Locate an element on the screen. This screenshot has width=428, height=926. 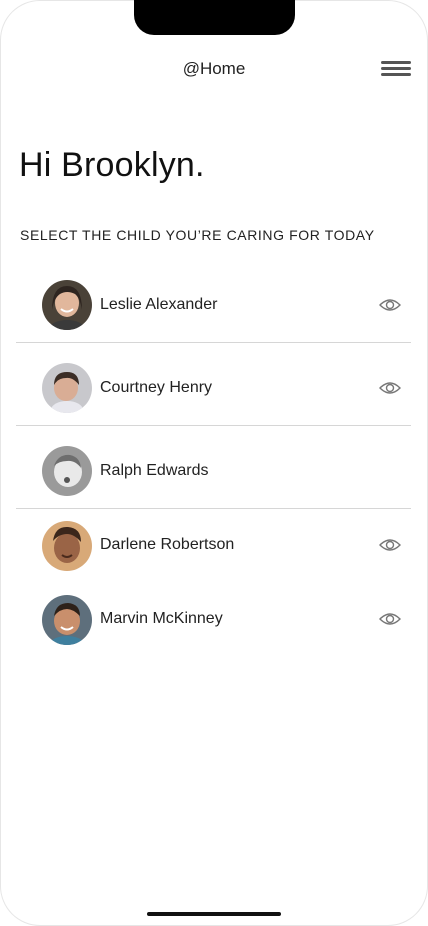
hamburger-menu-icon is located at coordinates (396, 69).